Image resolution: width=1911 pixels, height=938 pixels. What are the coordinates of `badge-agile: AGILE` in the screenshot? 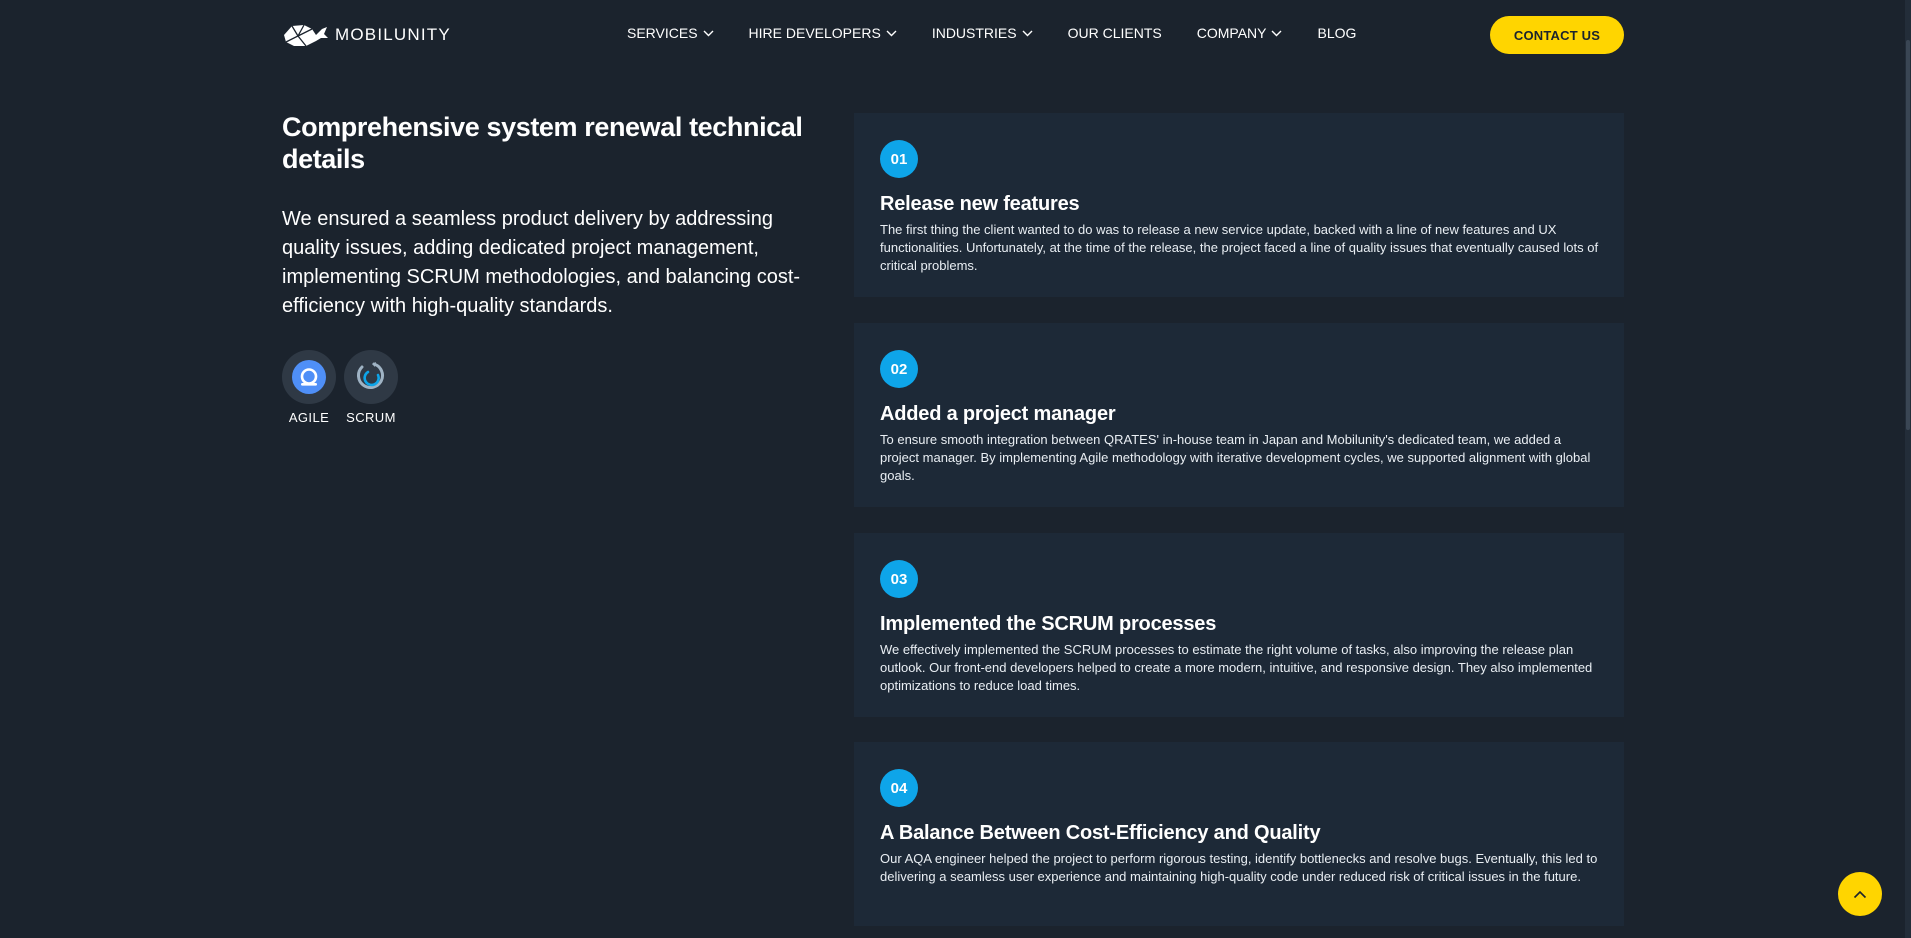 It's located at (309, 387).